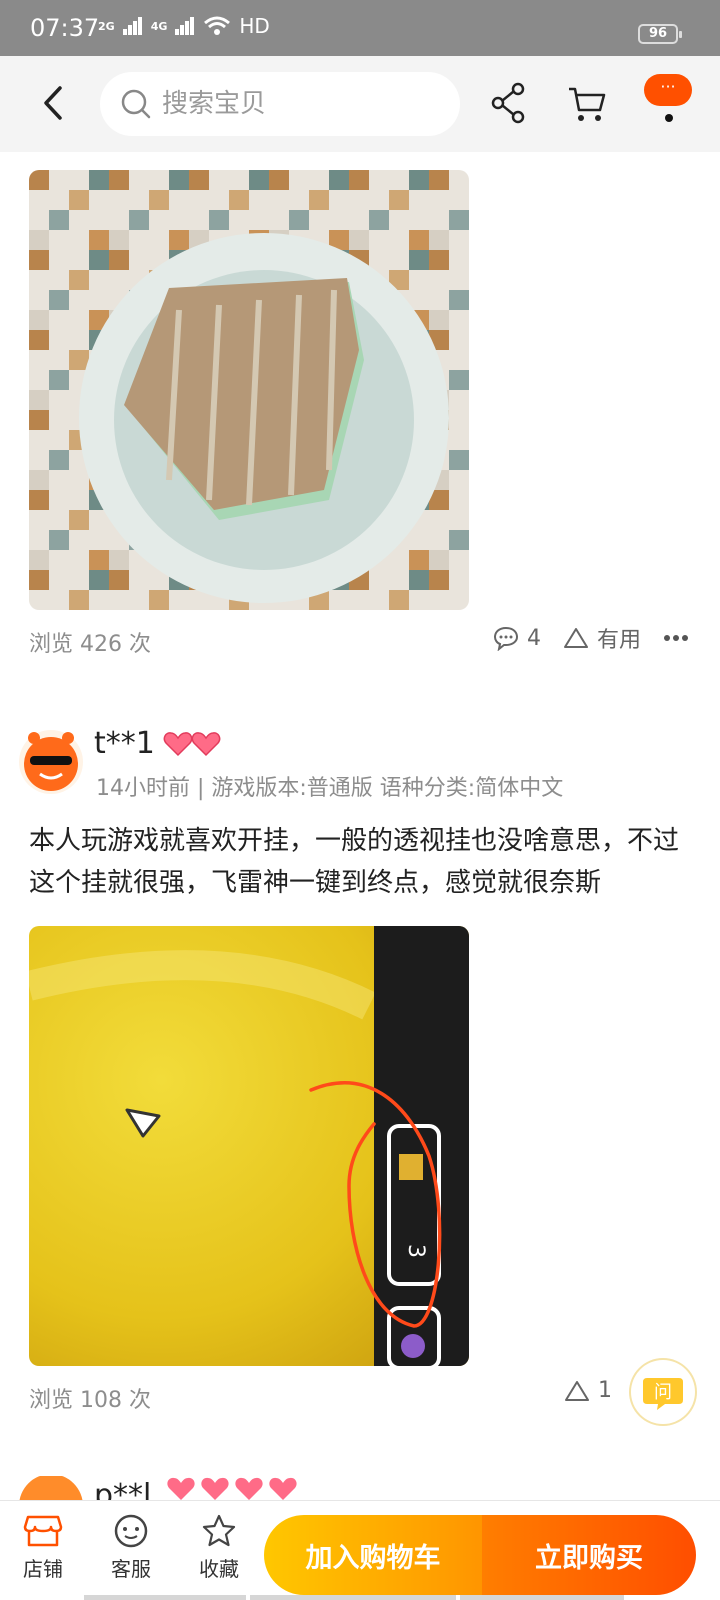 The width and height of the screenshot is (720, 1600). I want to click on review-2-actions: 1, so click(588, 1390).